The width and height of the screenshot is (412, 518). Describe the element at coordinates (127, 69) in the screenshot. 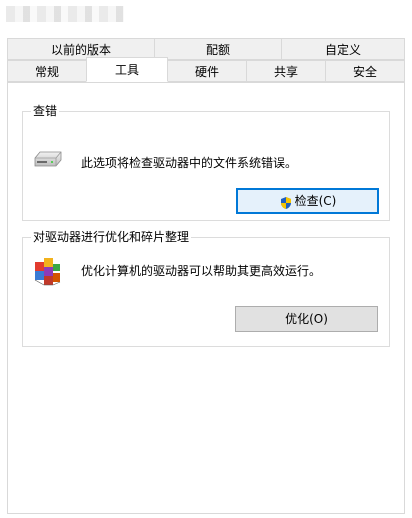

I see `tab-tools: 工具` at that location.